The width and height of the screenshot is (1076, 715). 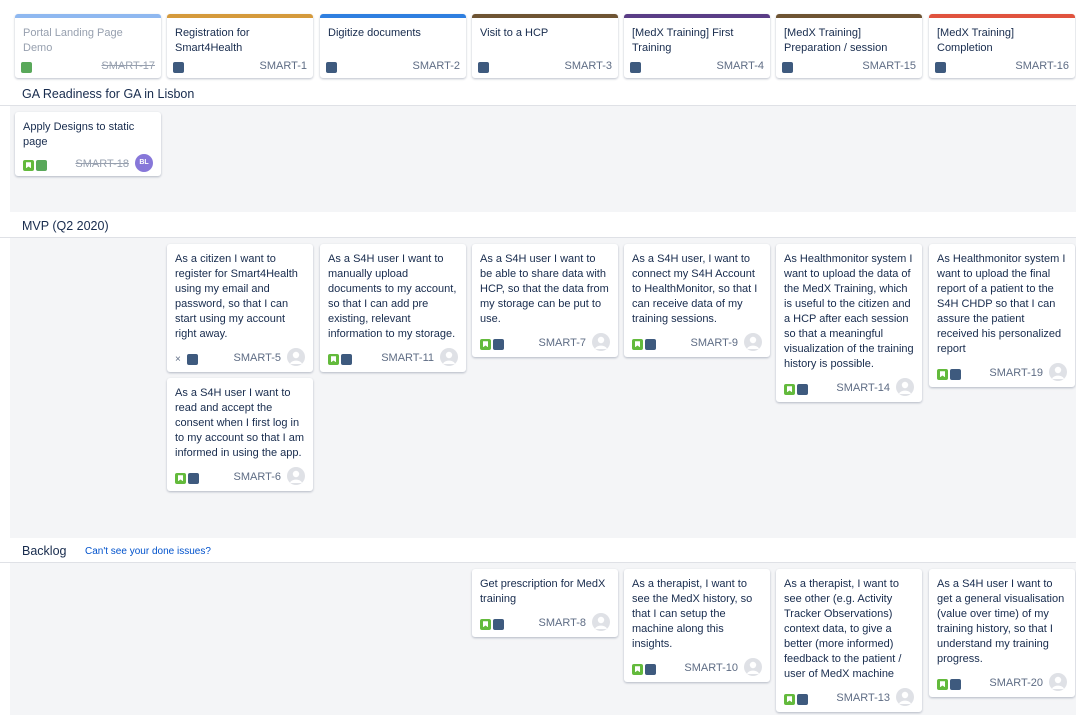 What do you see at coordinates (1016, 683) in the screenshot?
I see `issue-key: SMART-20` at bounding box center [1016, 683].